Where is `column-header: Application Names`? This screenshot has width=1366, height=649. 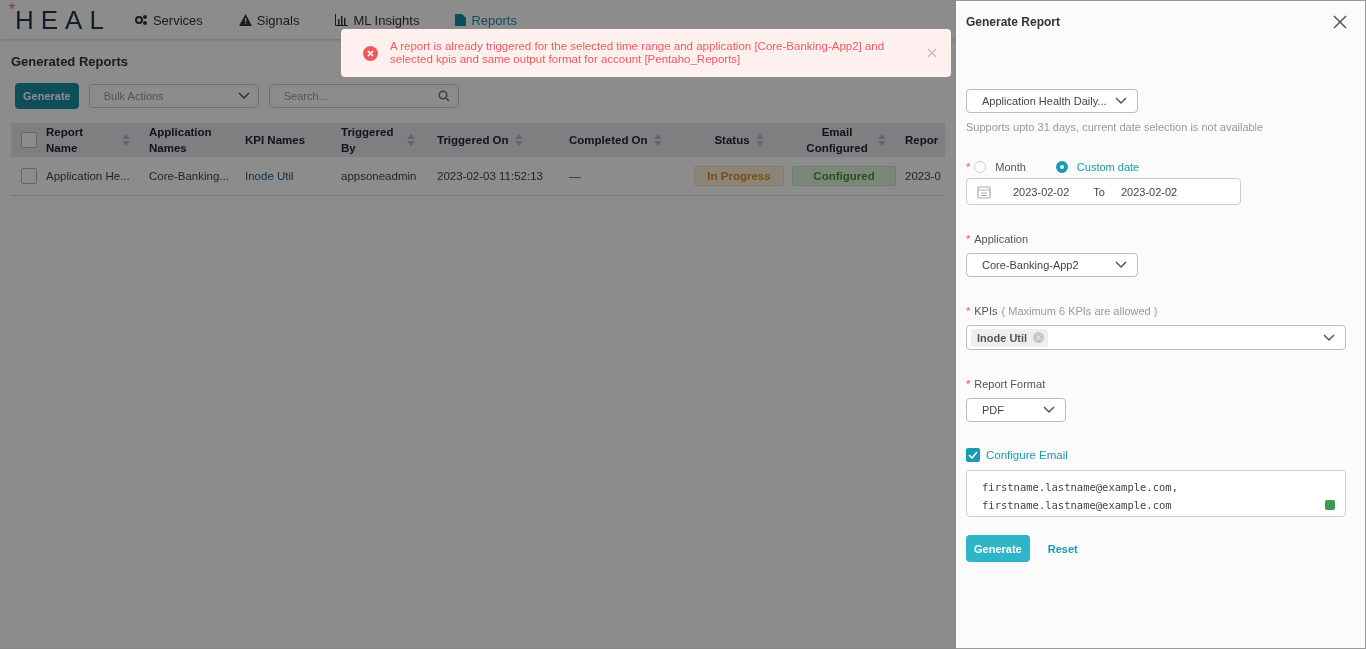
column-header: Application Names is located at coordinates (181, 140).